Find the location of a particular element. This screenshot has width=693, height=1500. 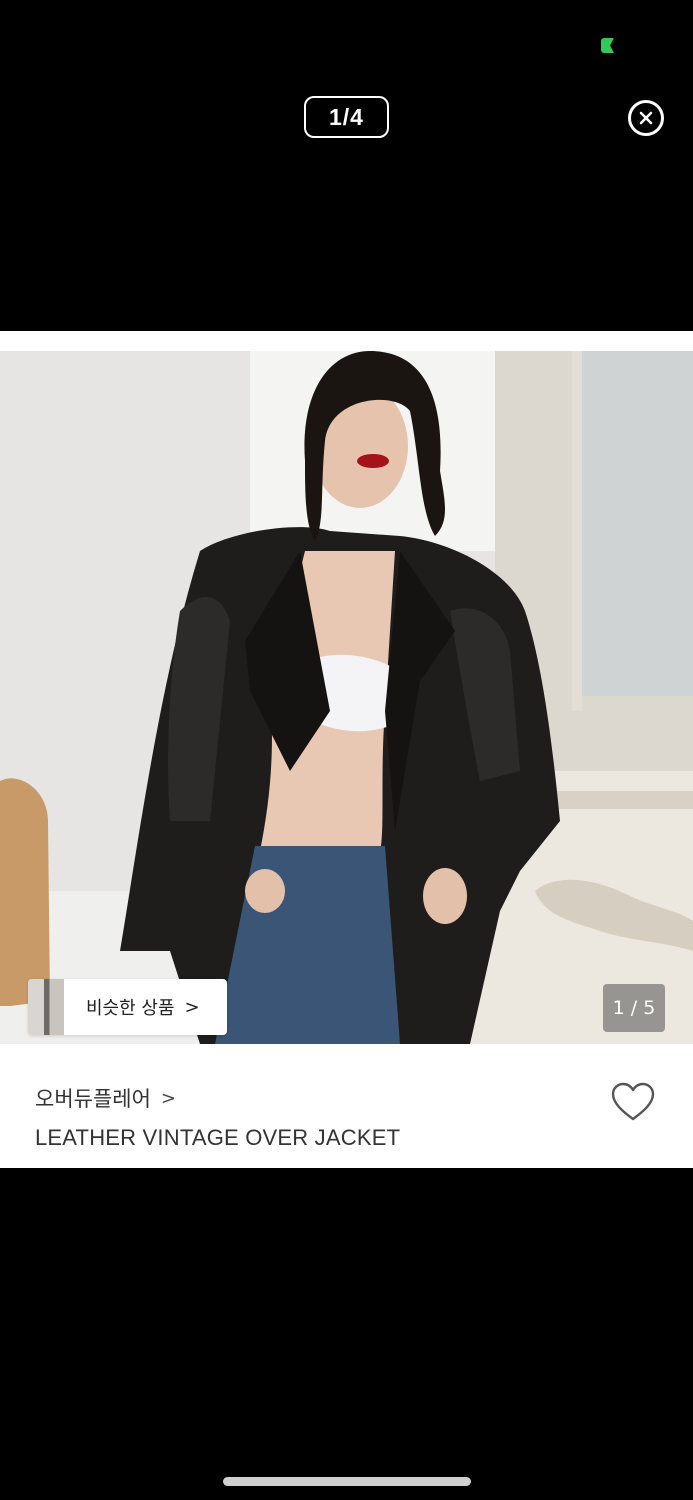

close-icon is located at coordinates (646, 118).